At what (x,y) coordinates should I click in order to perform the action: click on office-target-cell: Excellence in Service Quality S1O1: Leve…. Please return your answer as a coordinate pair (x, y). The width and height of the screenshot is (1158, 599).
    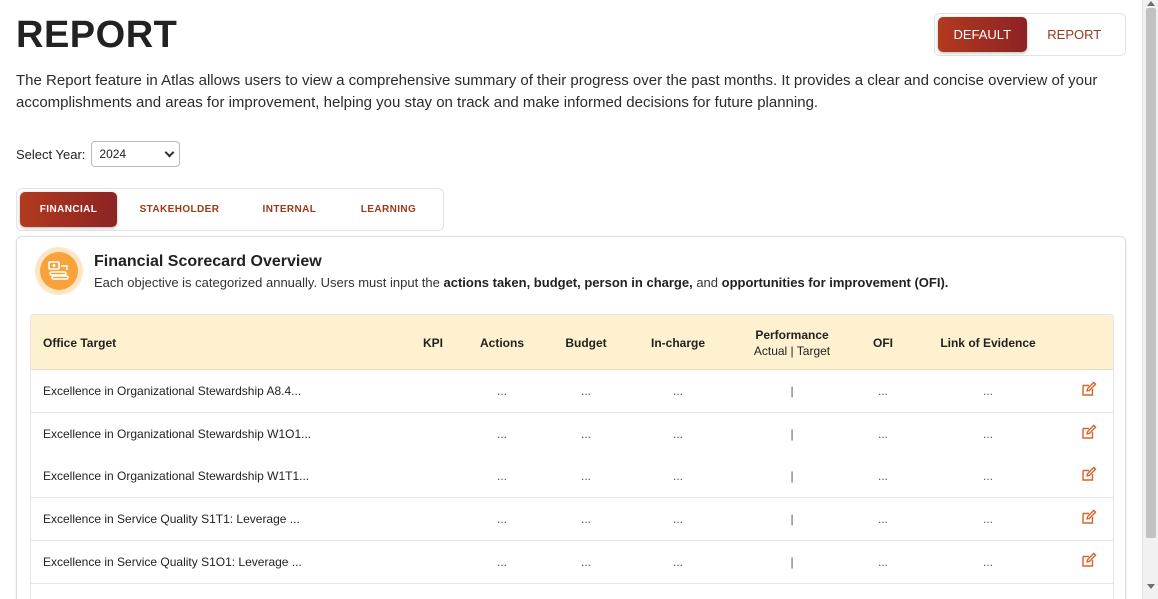
    Looking at the image, I should click on (172, 561).